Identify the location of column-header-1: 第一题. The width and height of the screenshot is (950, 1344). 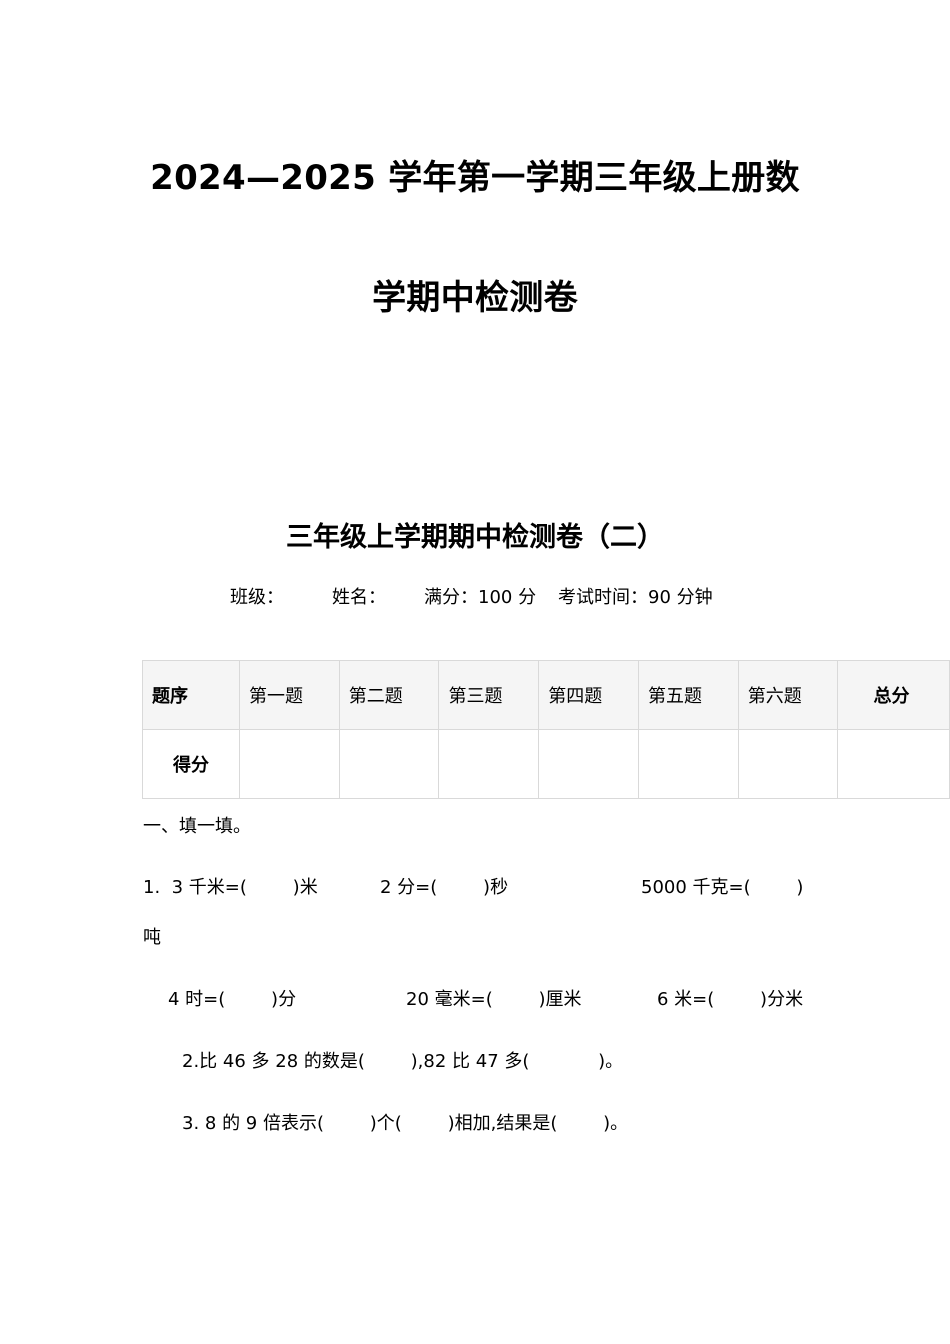
(289, 695).